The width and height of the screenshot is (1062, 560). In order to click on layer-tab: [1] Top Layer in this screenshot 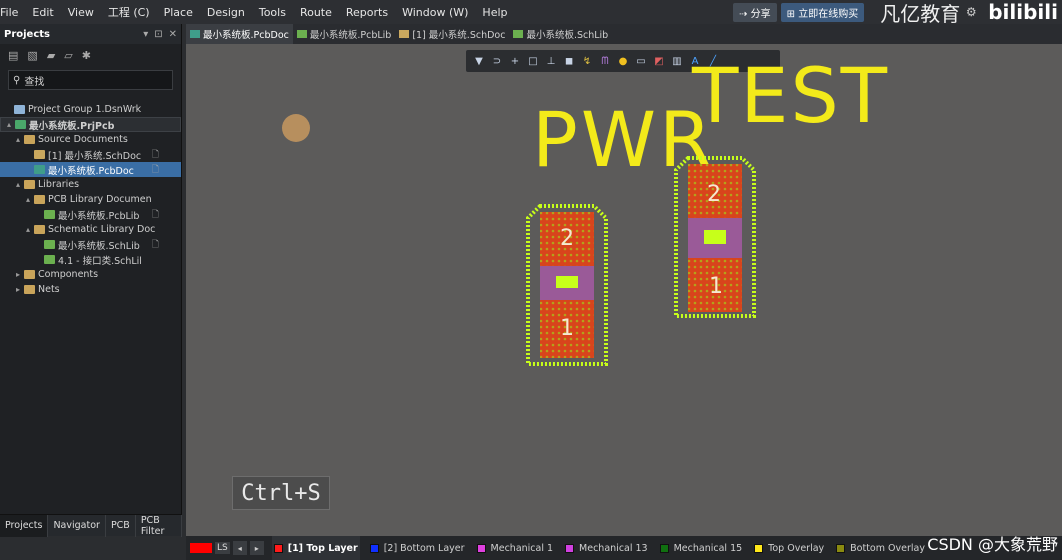, I will do `click(315, 548)`.